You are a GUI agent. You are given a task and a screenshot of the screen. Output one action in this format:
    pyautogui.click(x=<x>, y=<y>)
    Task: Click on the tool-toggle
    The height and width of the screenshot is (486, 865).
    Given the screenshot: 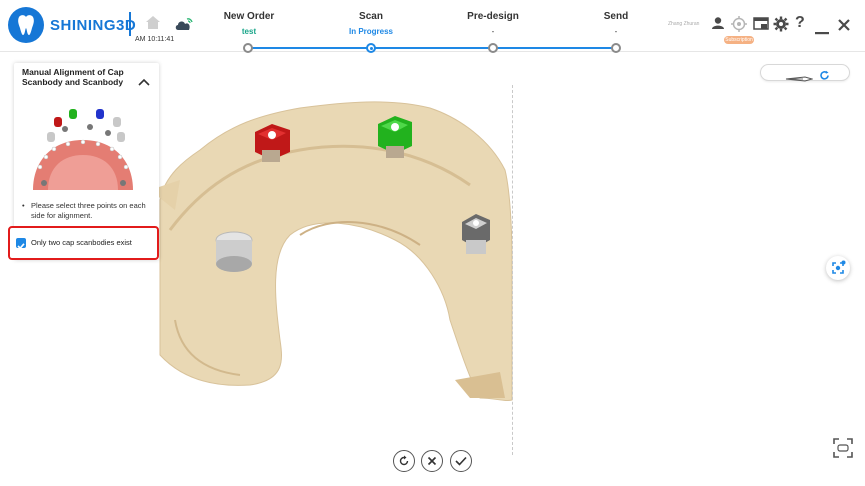 What is the action you would take?
    pyautogui.click(x=805, y=73)
    